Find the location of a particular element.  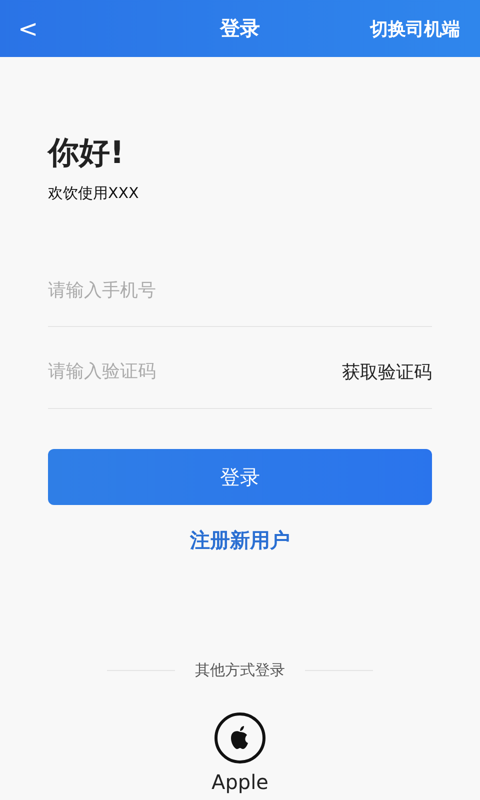

apple-login-button: Apple is located at coordinates (240, 753).